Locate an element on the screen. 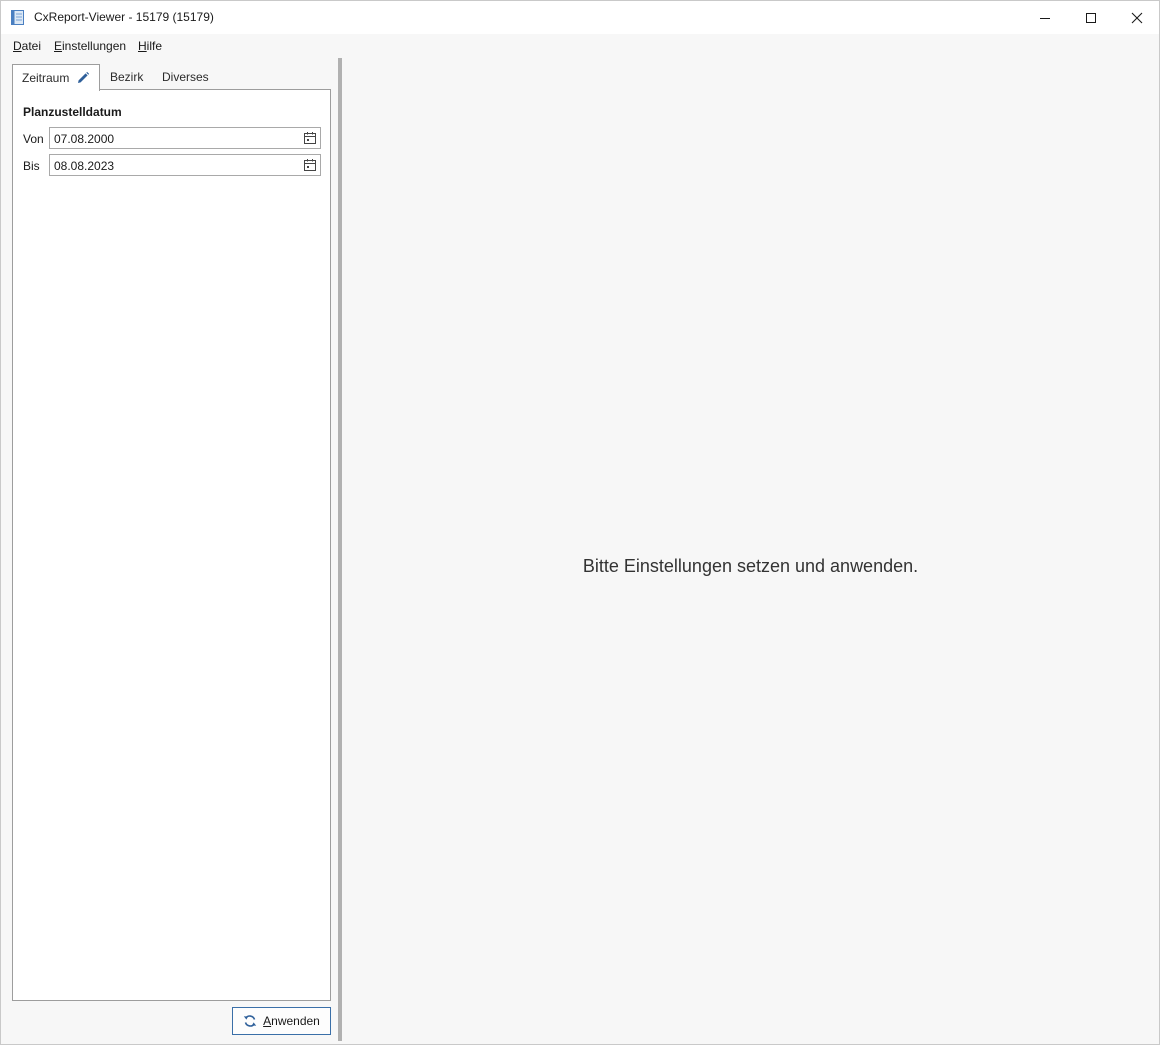 Image resolution: width=1160 pixels, height=1045 pixels. minimize-button is located at coordinates (1045, 17).